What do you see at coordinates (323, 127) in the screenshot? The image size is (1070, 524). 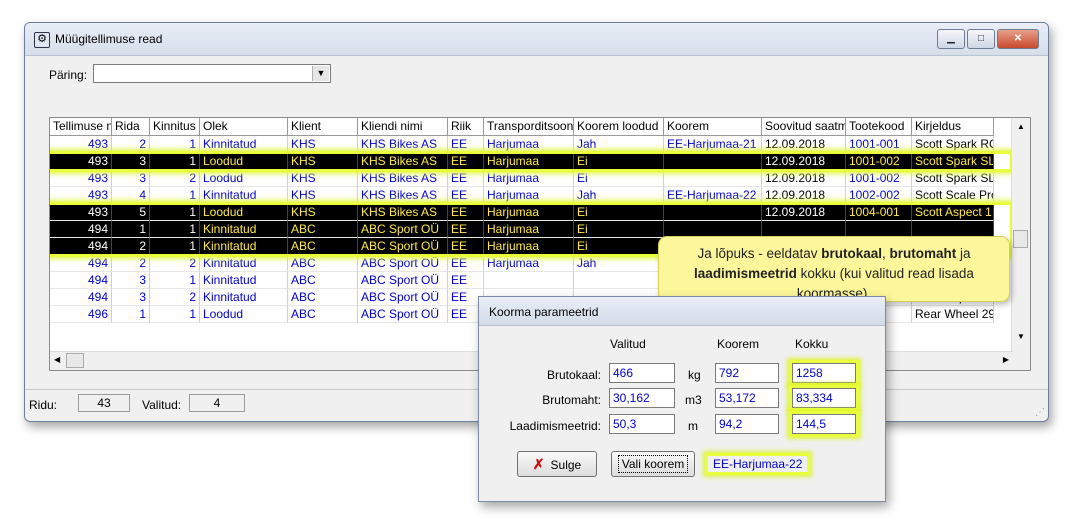 I see `column-header-client: Klient` at bounding box center [323, 127].